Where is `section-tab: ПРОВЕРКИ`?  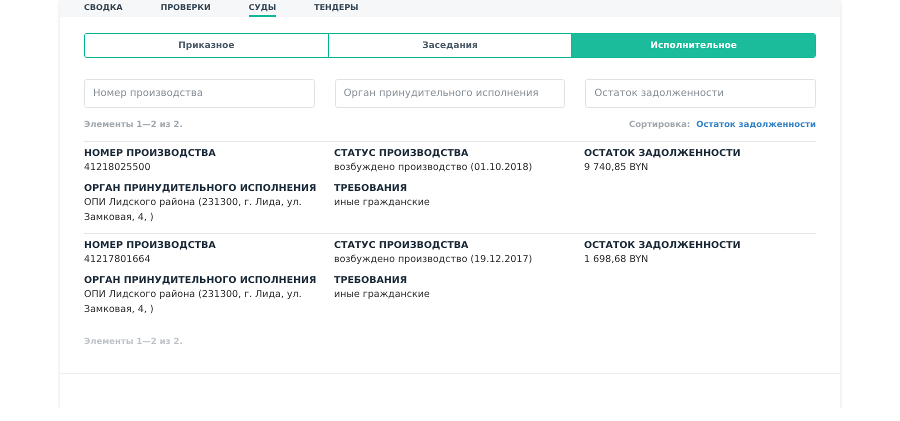 section-tab: ПРОВЕРКИ is located at coordinates (185, 10).